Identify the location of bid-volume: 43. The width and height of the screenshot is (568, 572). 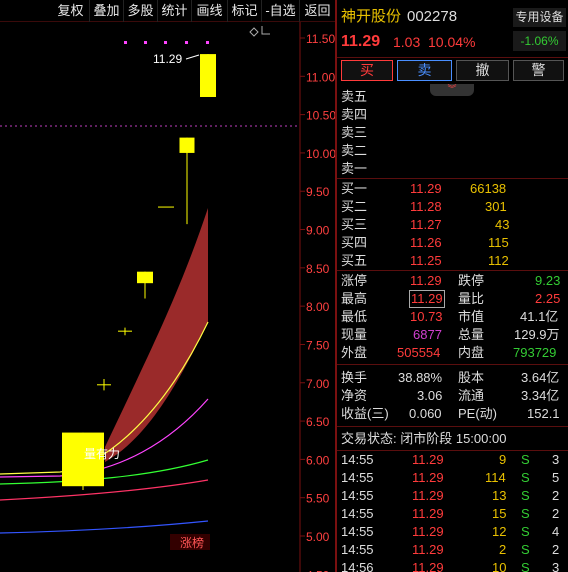
(502, 224).